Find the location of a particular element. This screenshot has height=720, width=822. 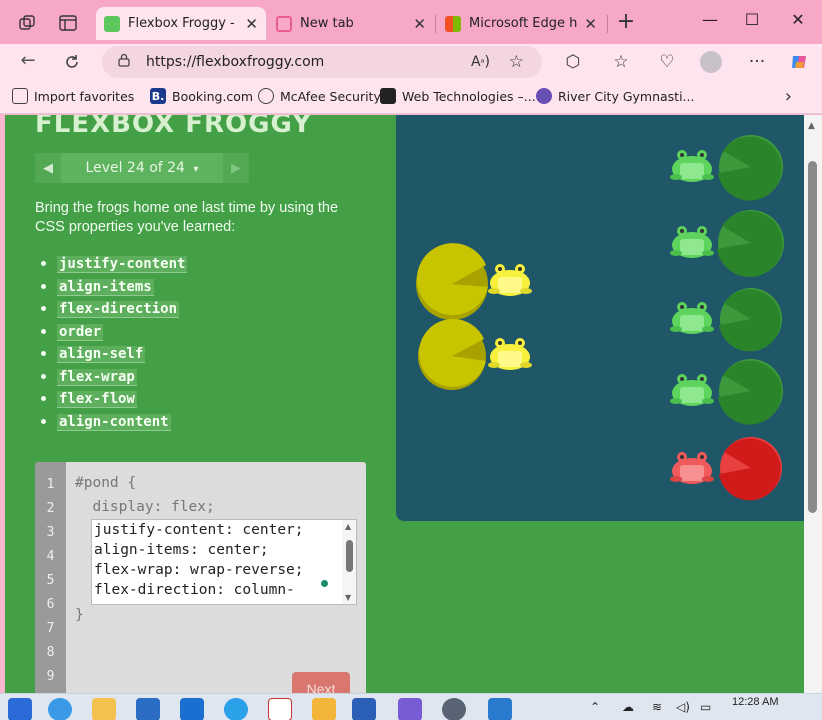

resize-grip-icon is located at coordinates (324, 583).